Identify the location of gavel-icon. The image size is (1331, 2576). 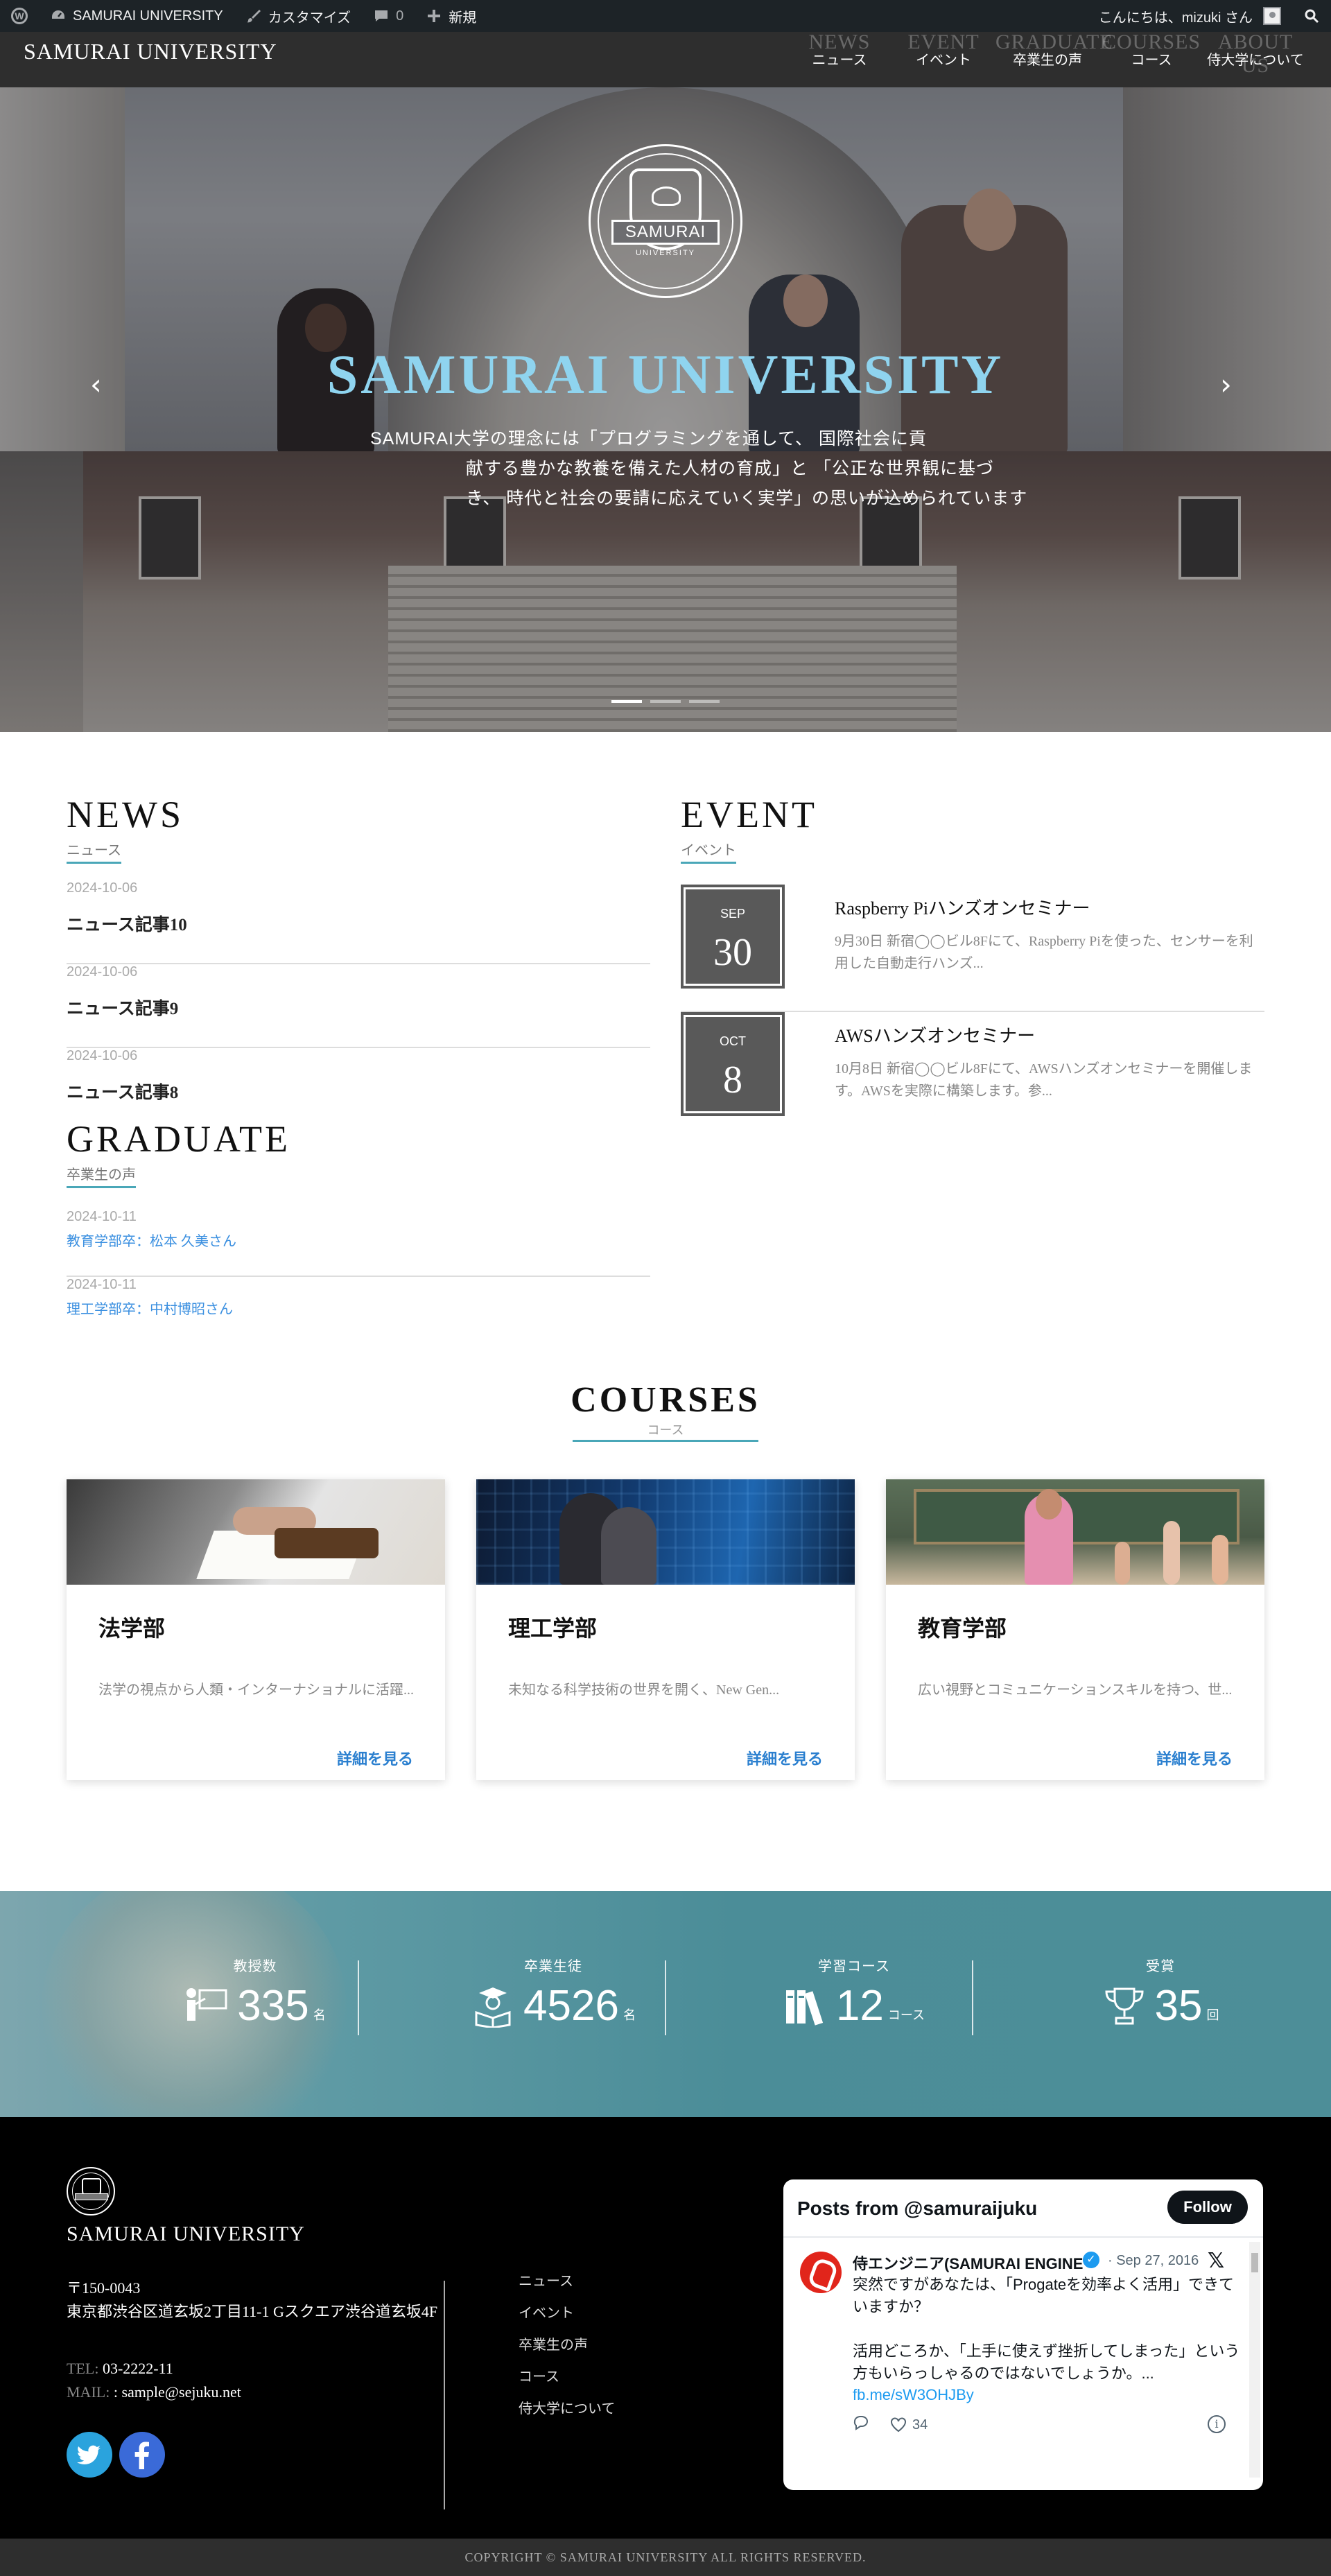
(327, 1543).